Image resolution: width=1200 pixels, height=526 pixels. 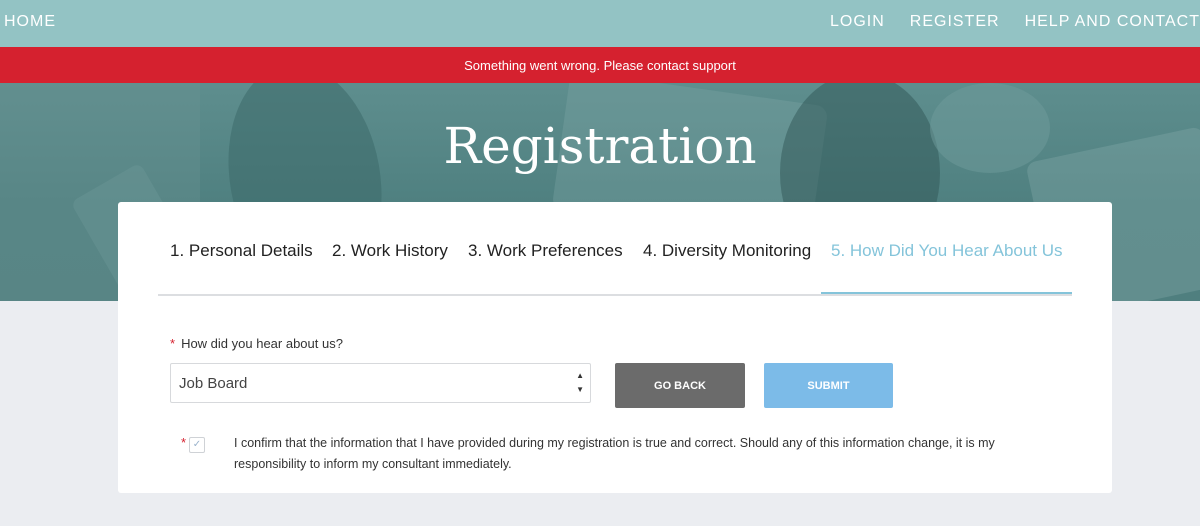 What do you see at coordinates (1002, 22) in the screenshot?
I see `nav-right-links: LOGIN REGISTER HELP AND CONTACT` at bounding box center [1002, 22].